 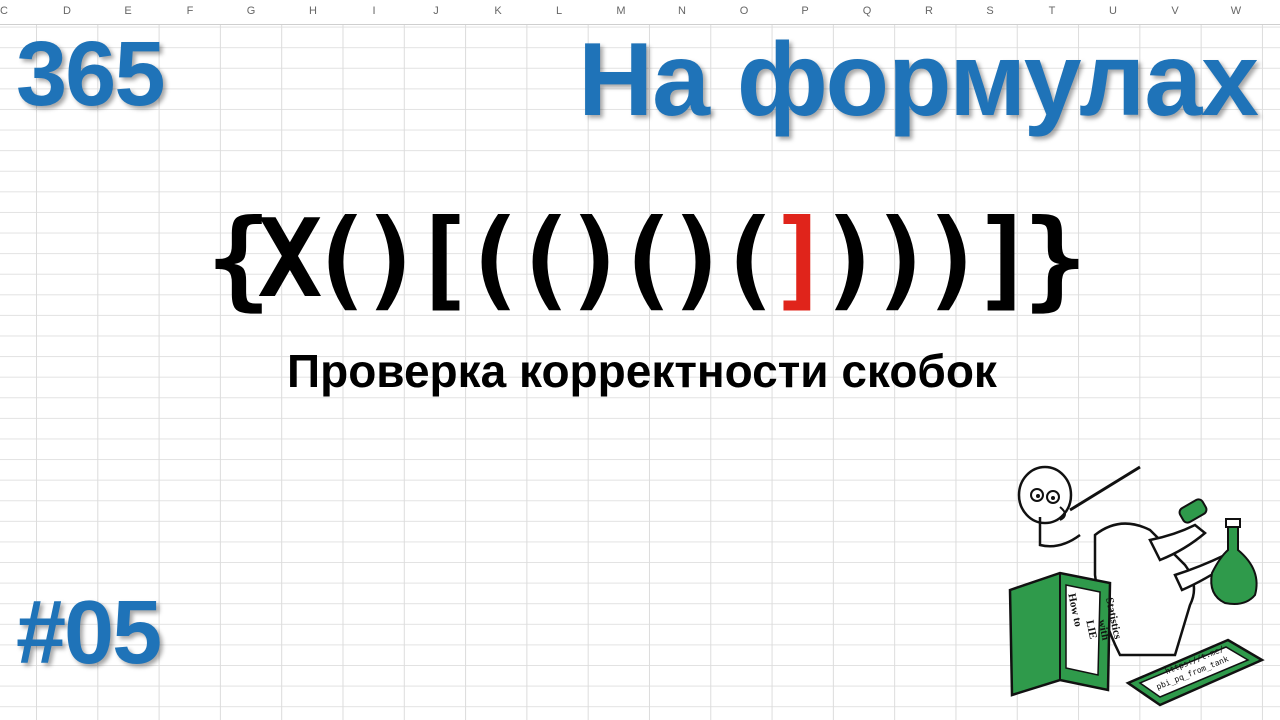 I want to click on column-header-r: R, so click(x=929, y=11).